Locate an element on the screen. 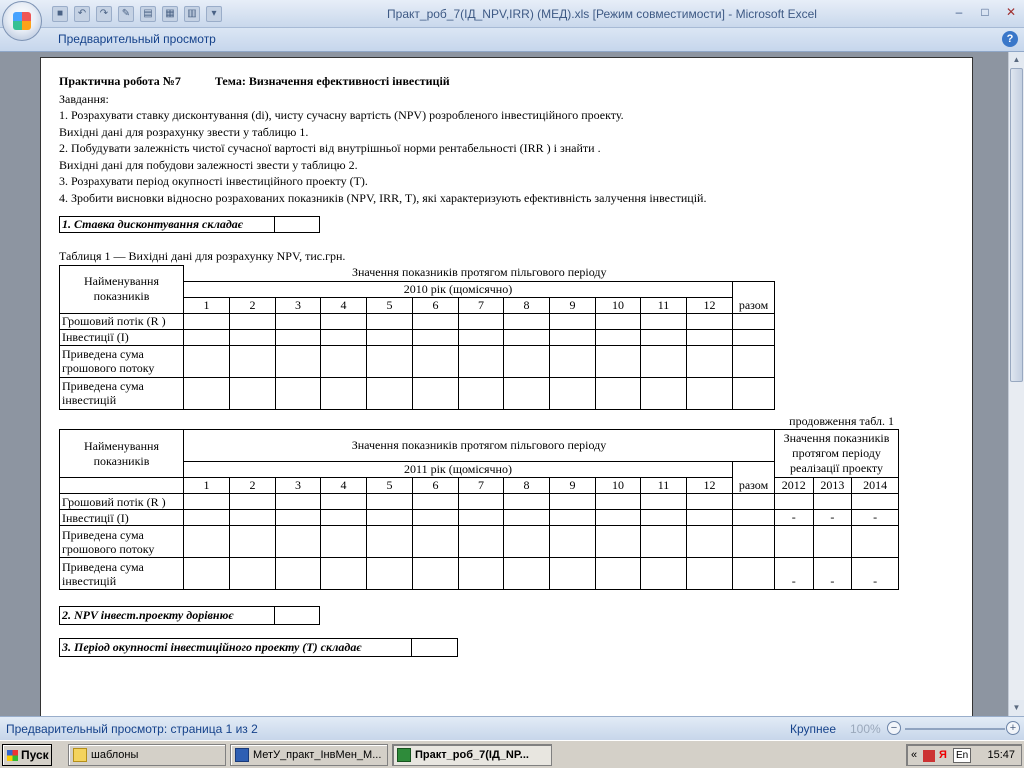 This screenshot has height=768, width=1024. language-indicator: En is located at coordinates (962, 755).